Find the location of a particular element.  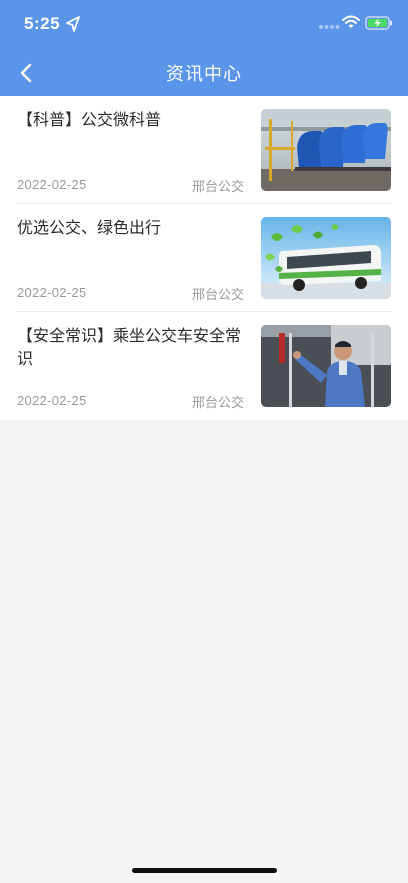

page-title: 资讯中心 is located at coordinates (204, 74).